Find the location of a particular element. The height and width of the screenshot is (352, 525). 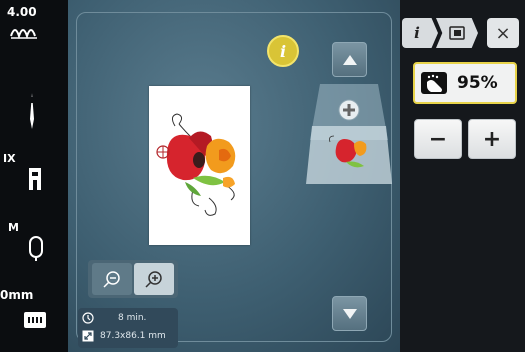

scroll-up-button is located at coordinates (349, 59).